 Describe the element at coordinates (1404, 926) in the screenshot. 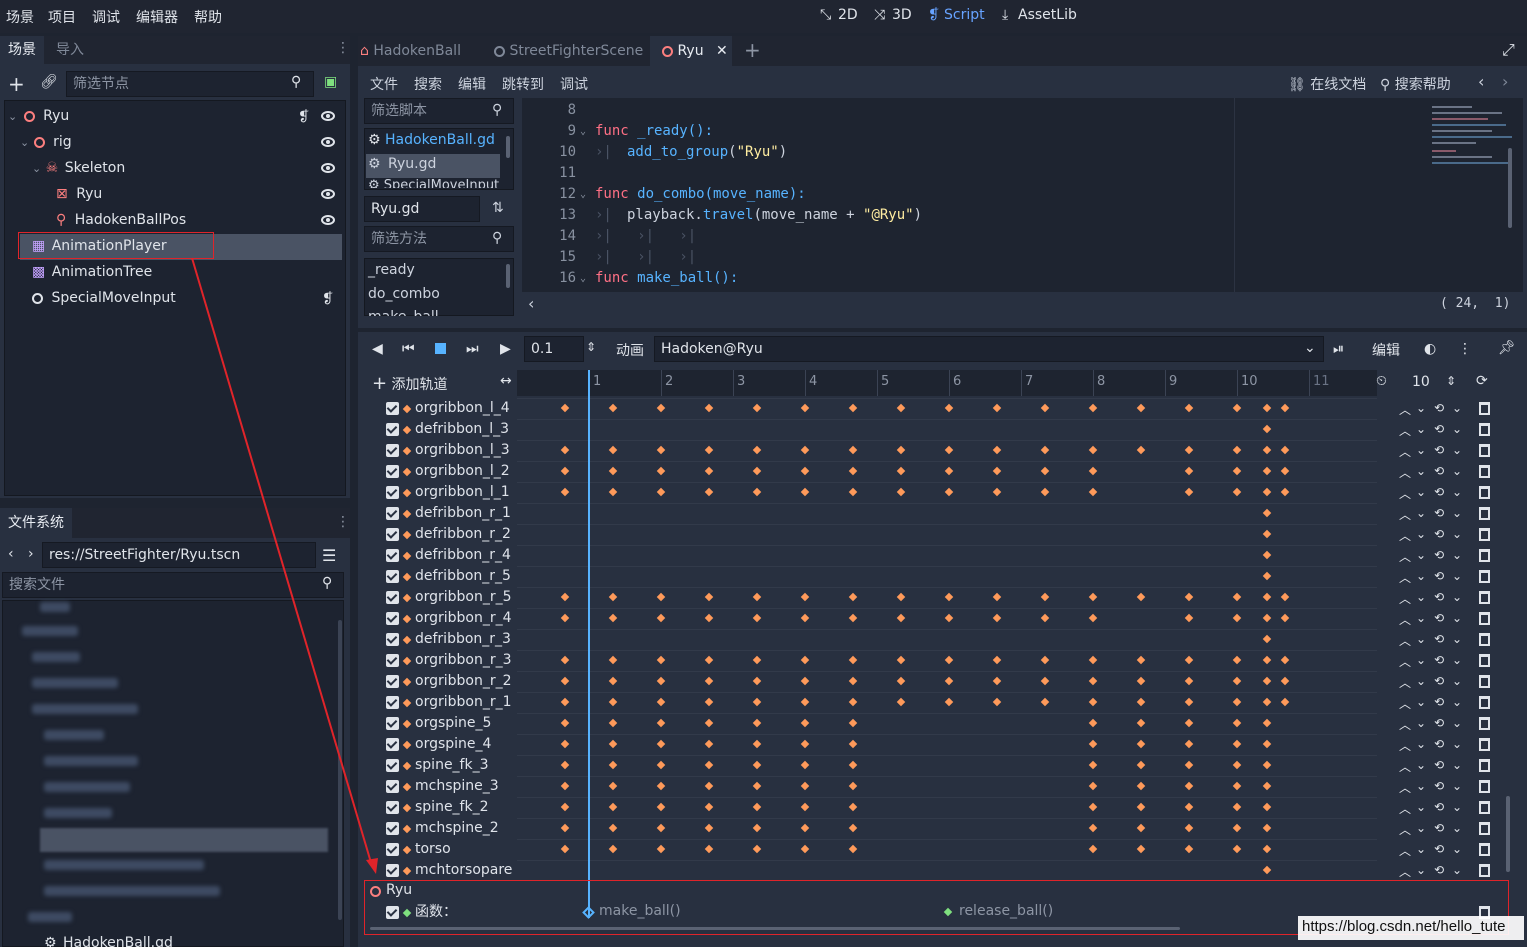

I see `watermark: https://blog.csdn.net/hello_tute` at that location.